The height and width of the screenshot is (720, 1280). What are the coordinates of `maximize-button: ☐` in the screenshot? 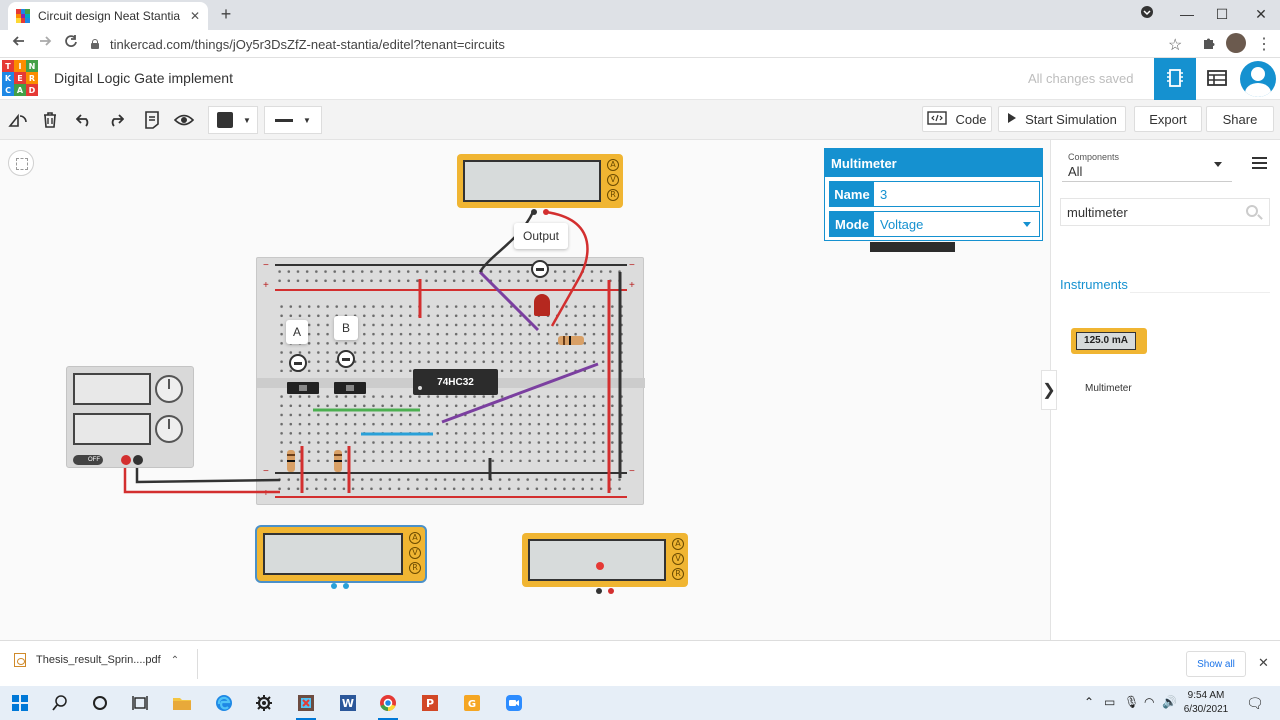 It's located at (1222, 15).